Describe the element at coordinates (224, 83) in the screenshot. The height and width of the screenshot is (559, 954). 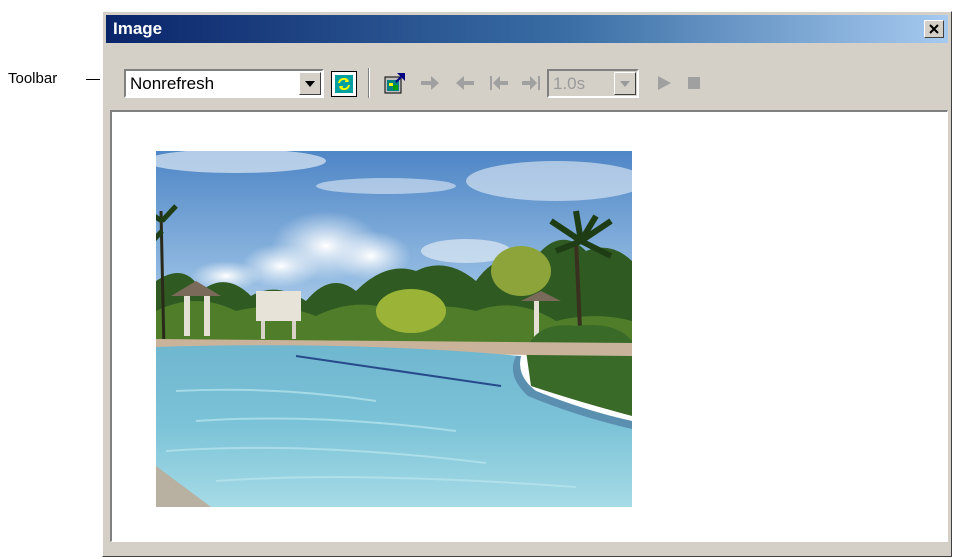
I see `refresh-mode-select: Nonrefresh` at that location.